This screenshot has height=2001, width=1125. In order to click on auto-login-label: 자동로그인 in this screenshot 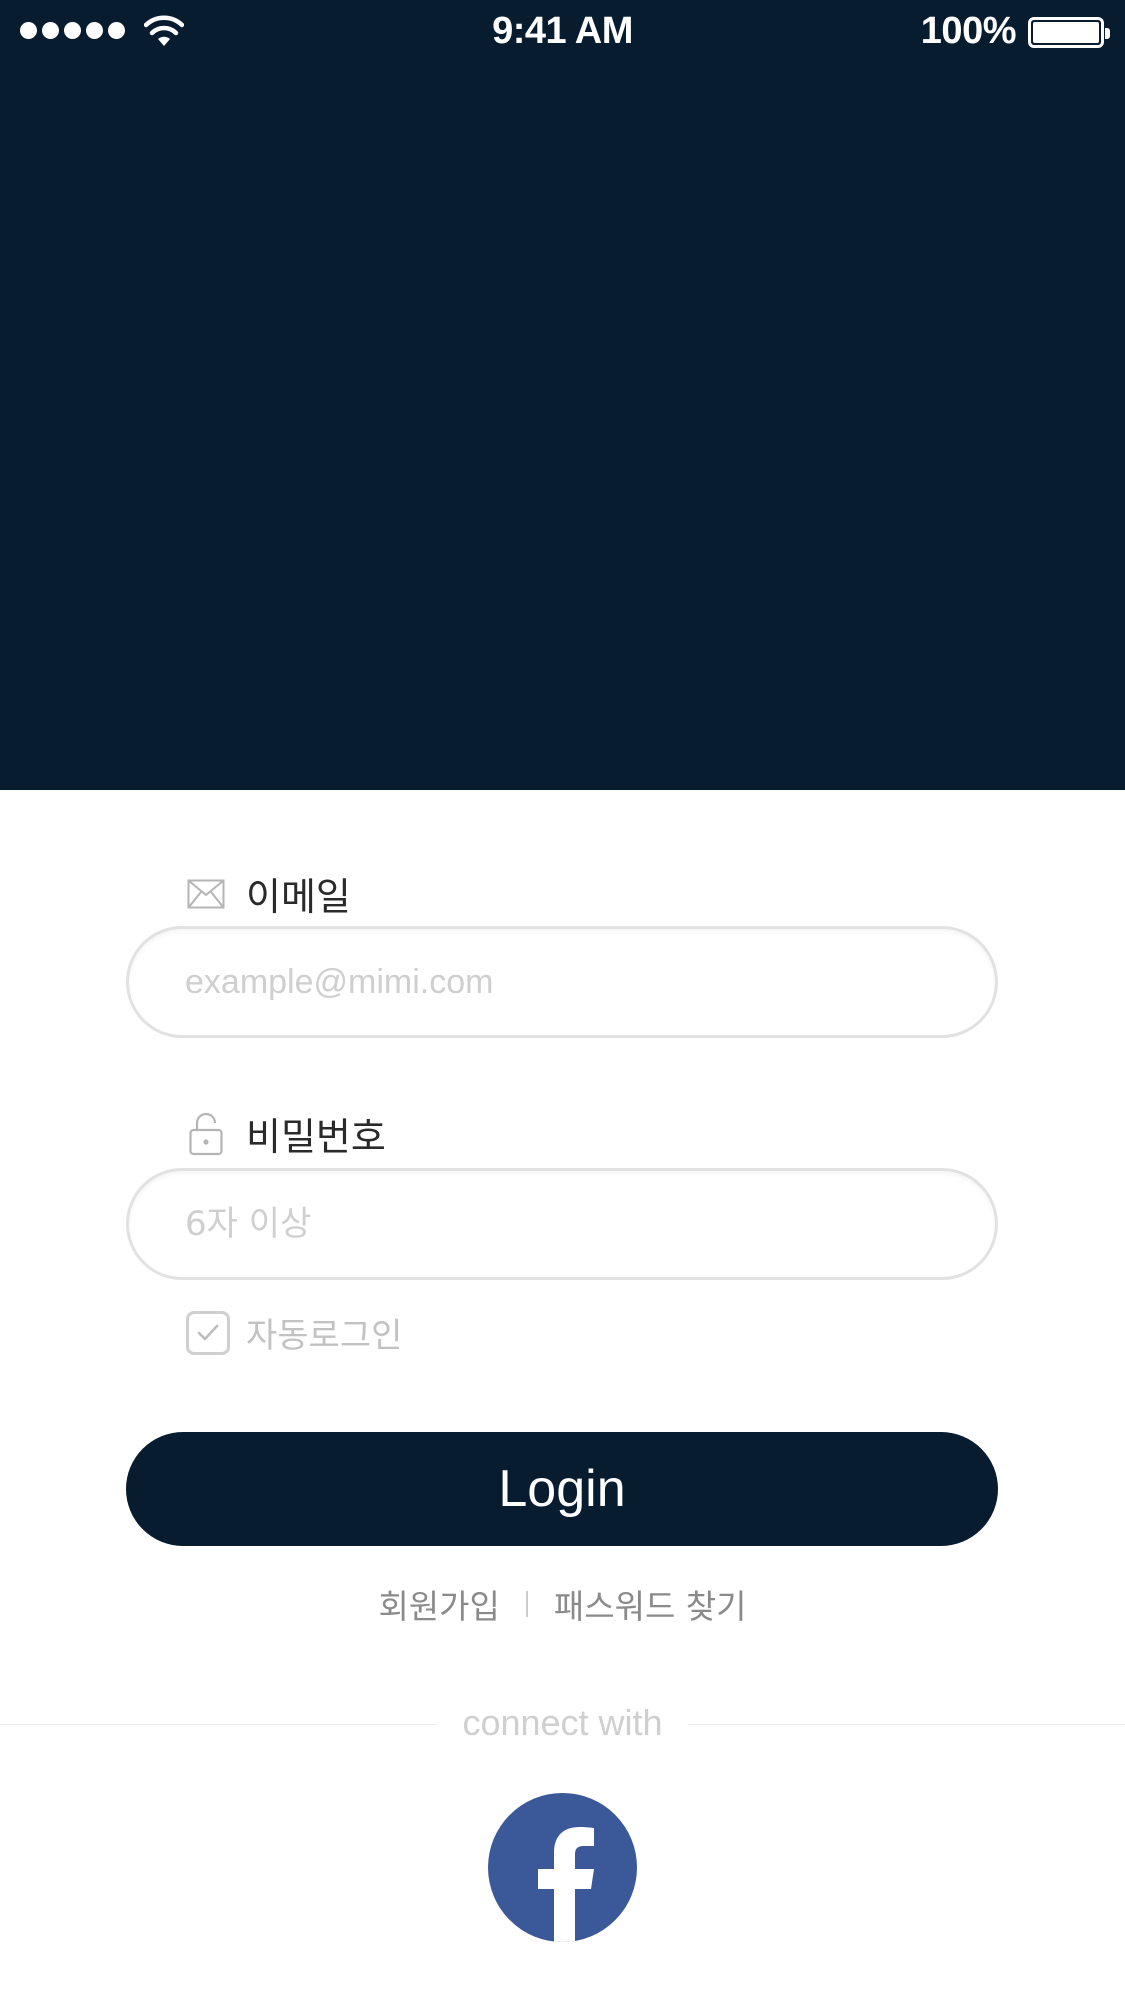, I will do `click(324, 1336)`.